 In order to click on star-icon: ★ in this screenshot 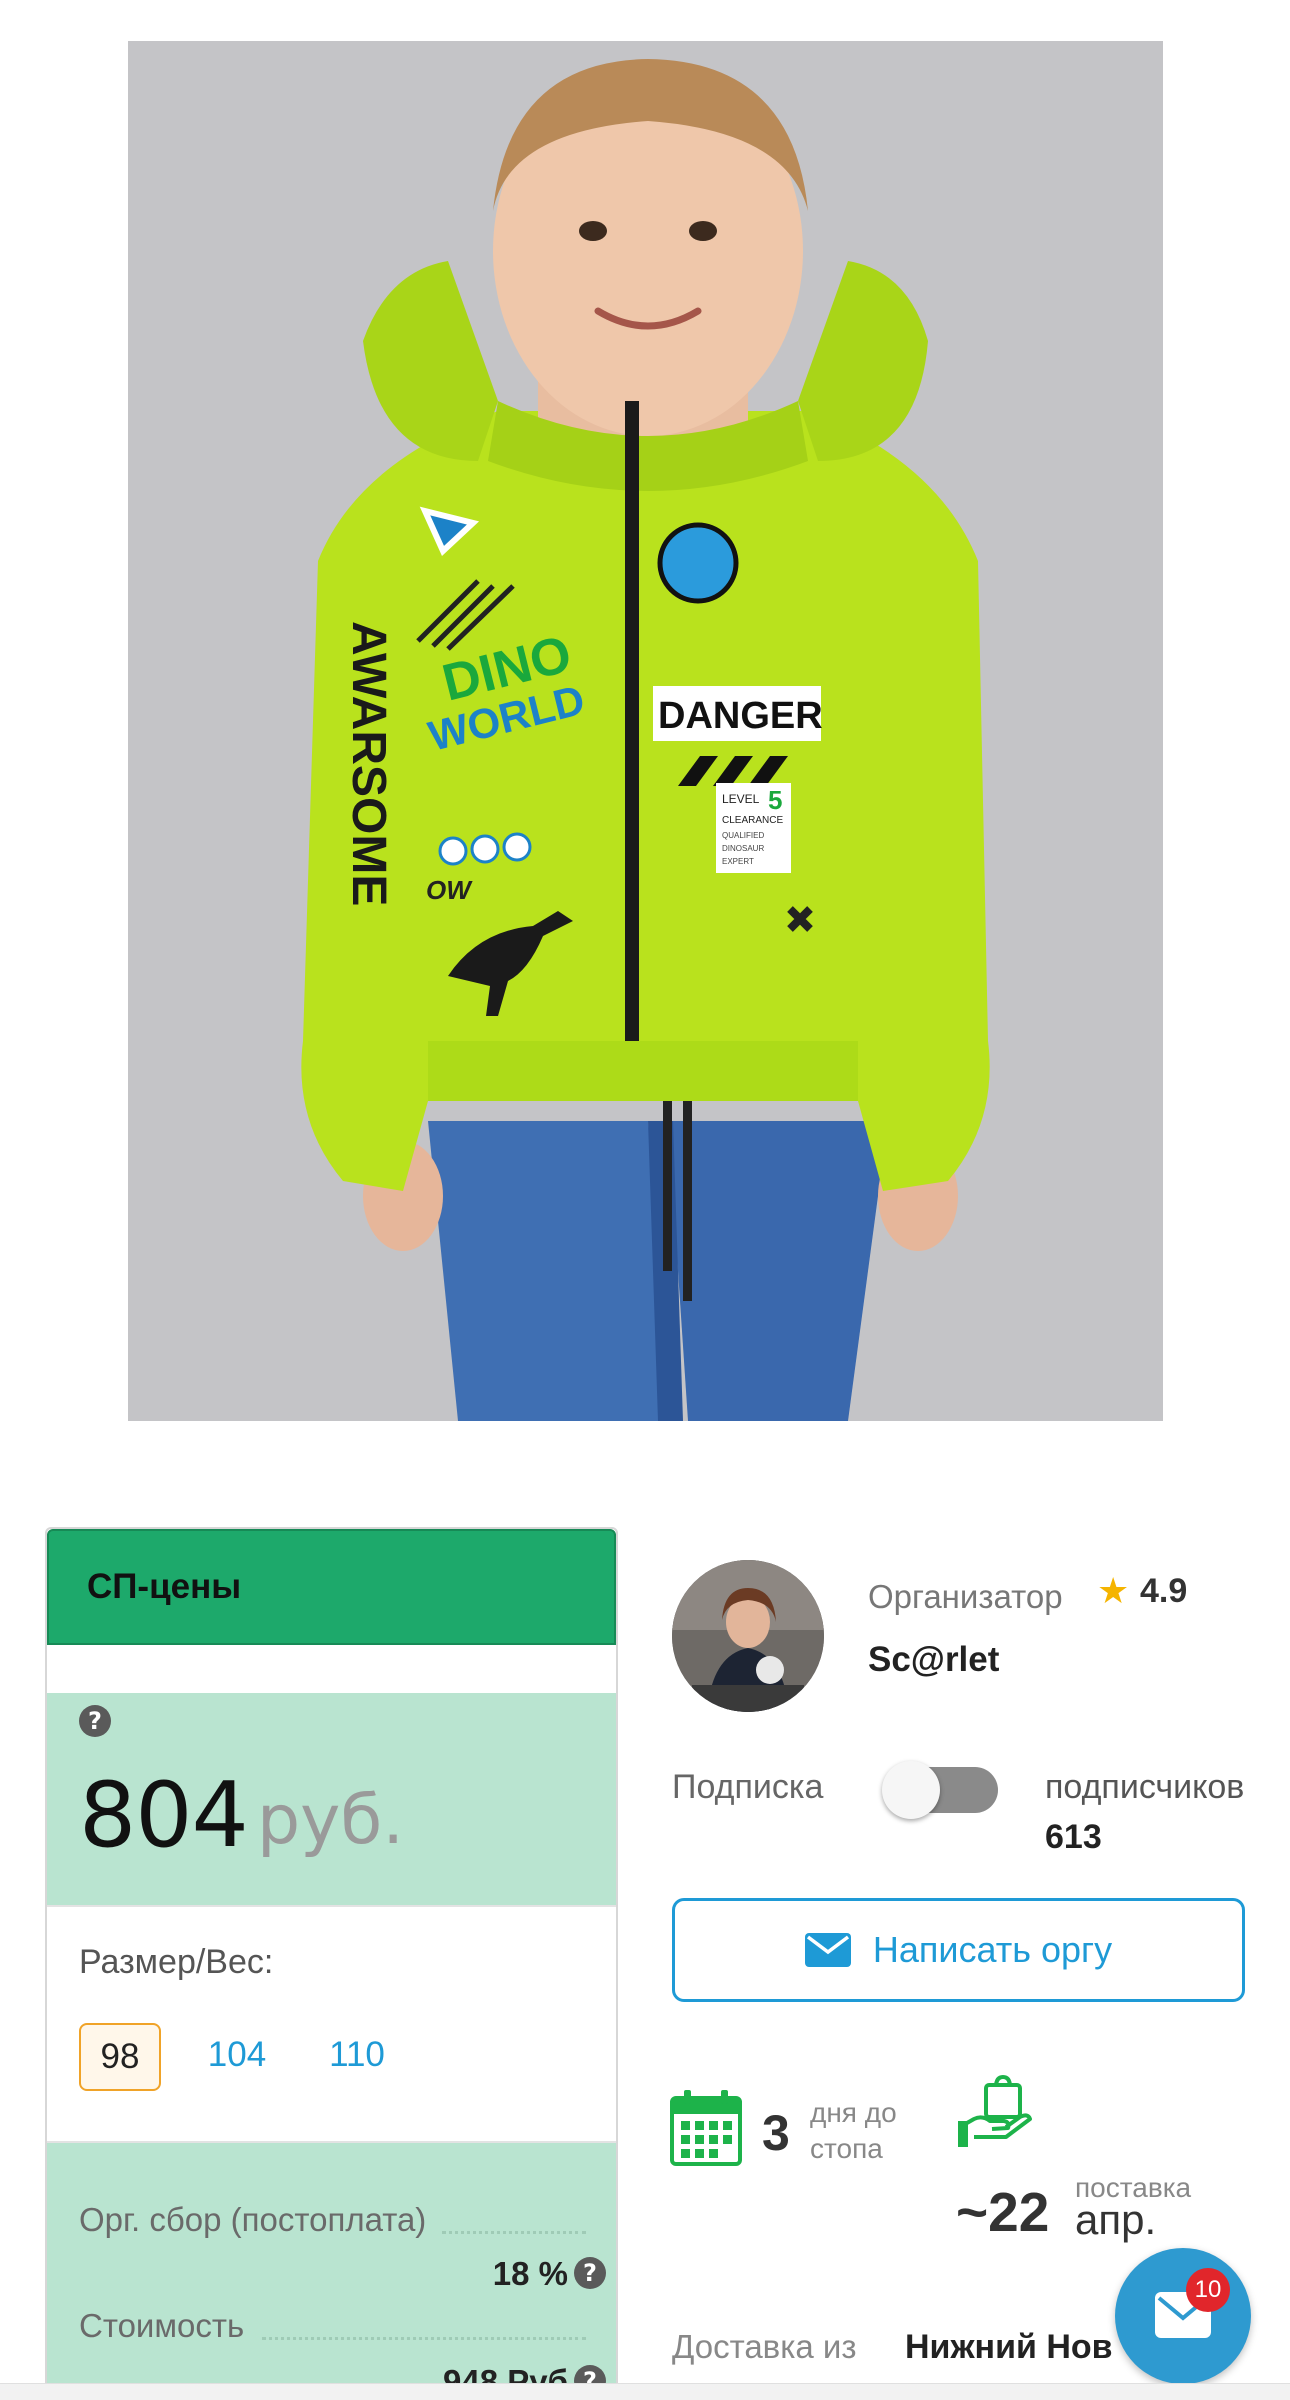, I will do `click(1113, 1590)`.